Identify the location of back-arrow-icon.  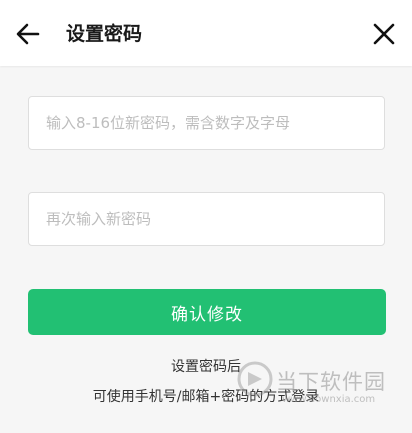
(28, 34).